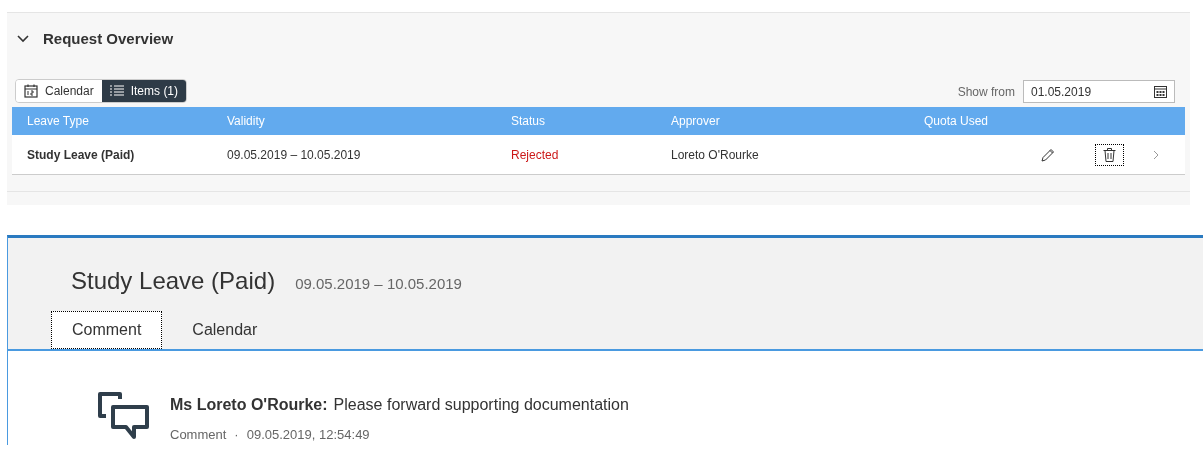 This screenshot has width=1203, height=459. I want to click on comment-text: Please forward supporting documentation, so click(481, 405).